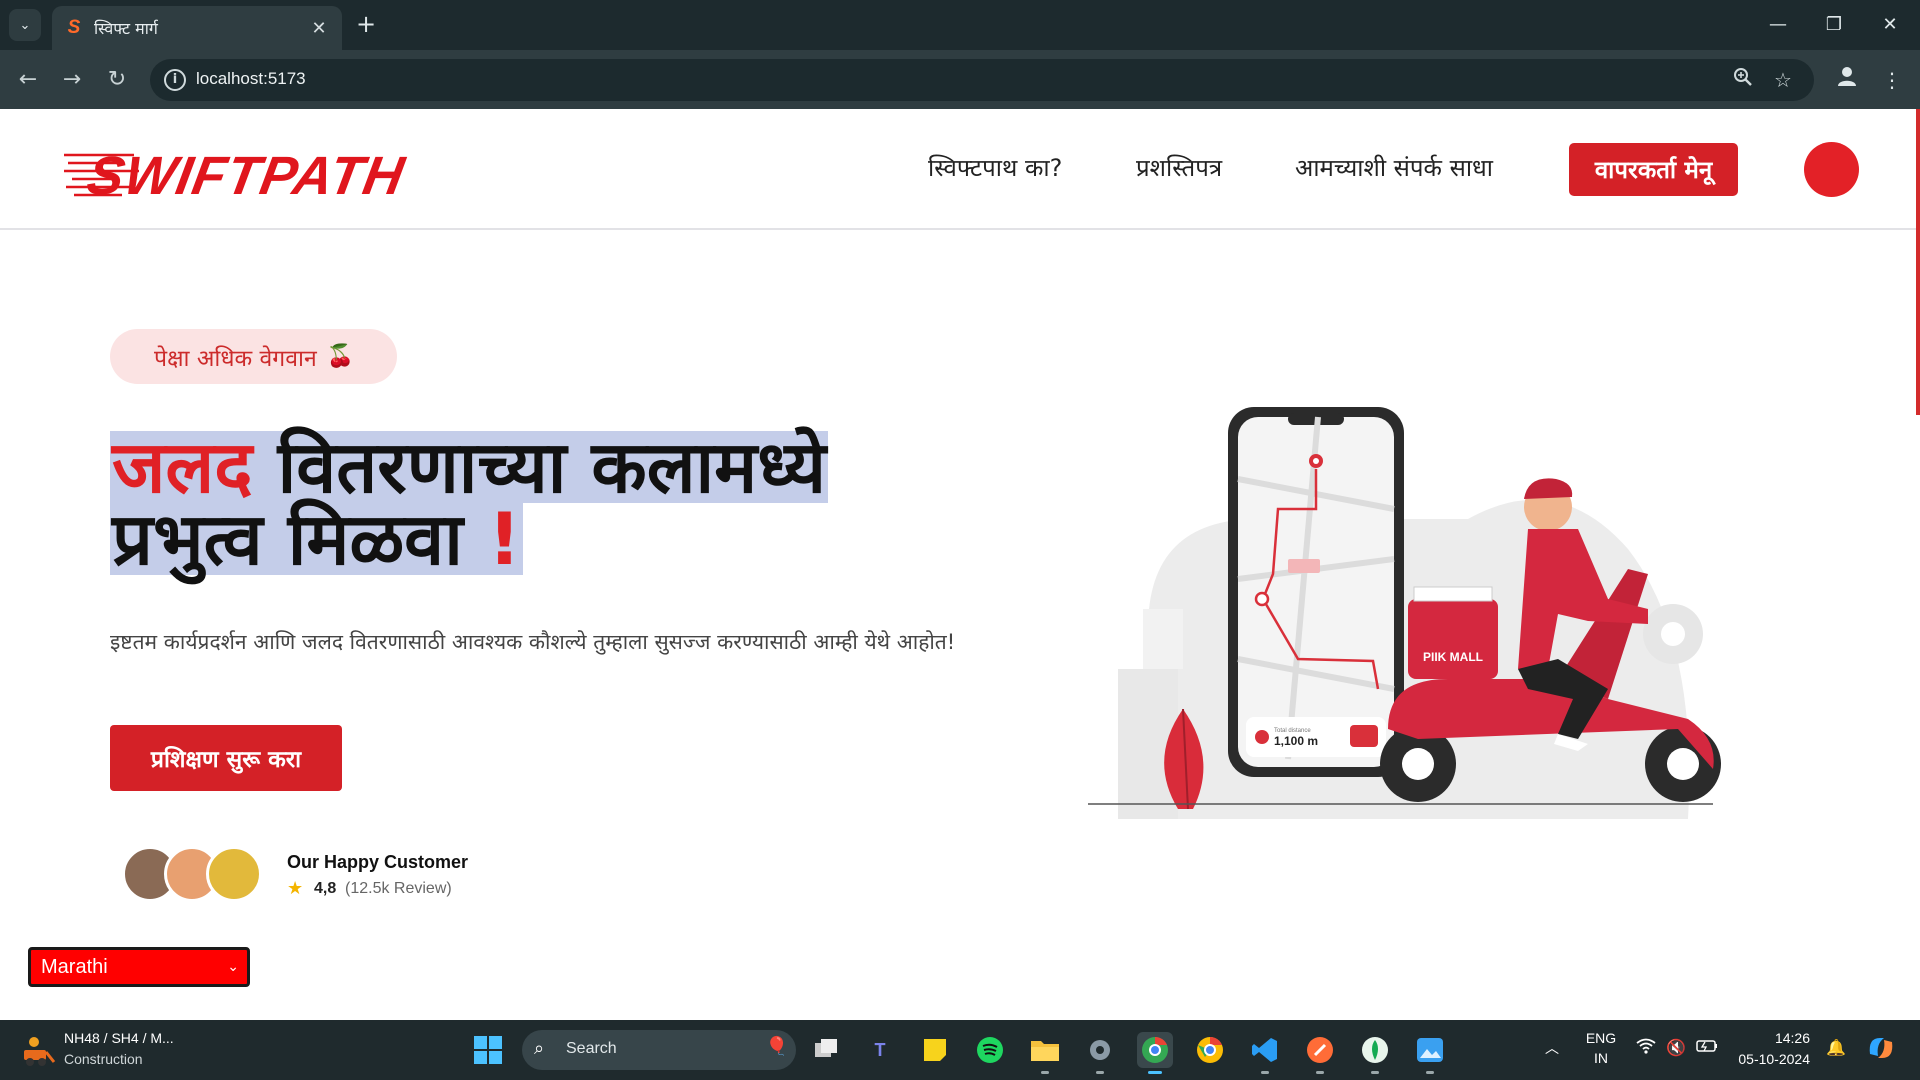 The width and height of the screenshot is (1920, 1080). Describe the element at coordinates (295, 888) in the screenshot. I see `star-icon: ★` at that location.